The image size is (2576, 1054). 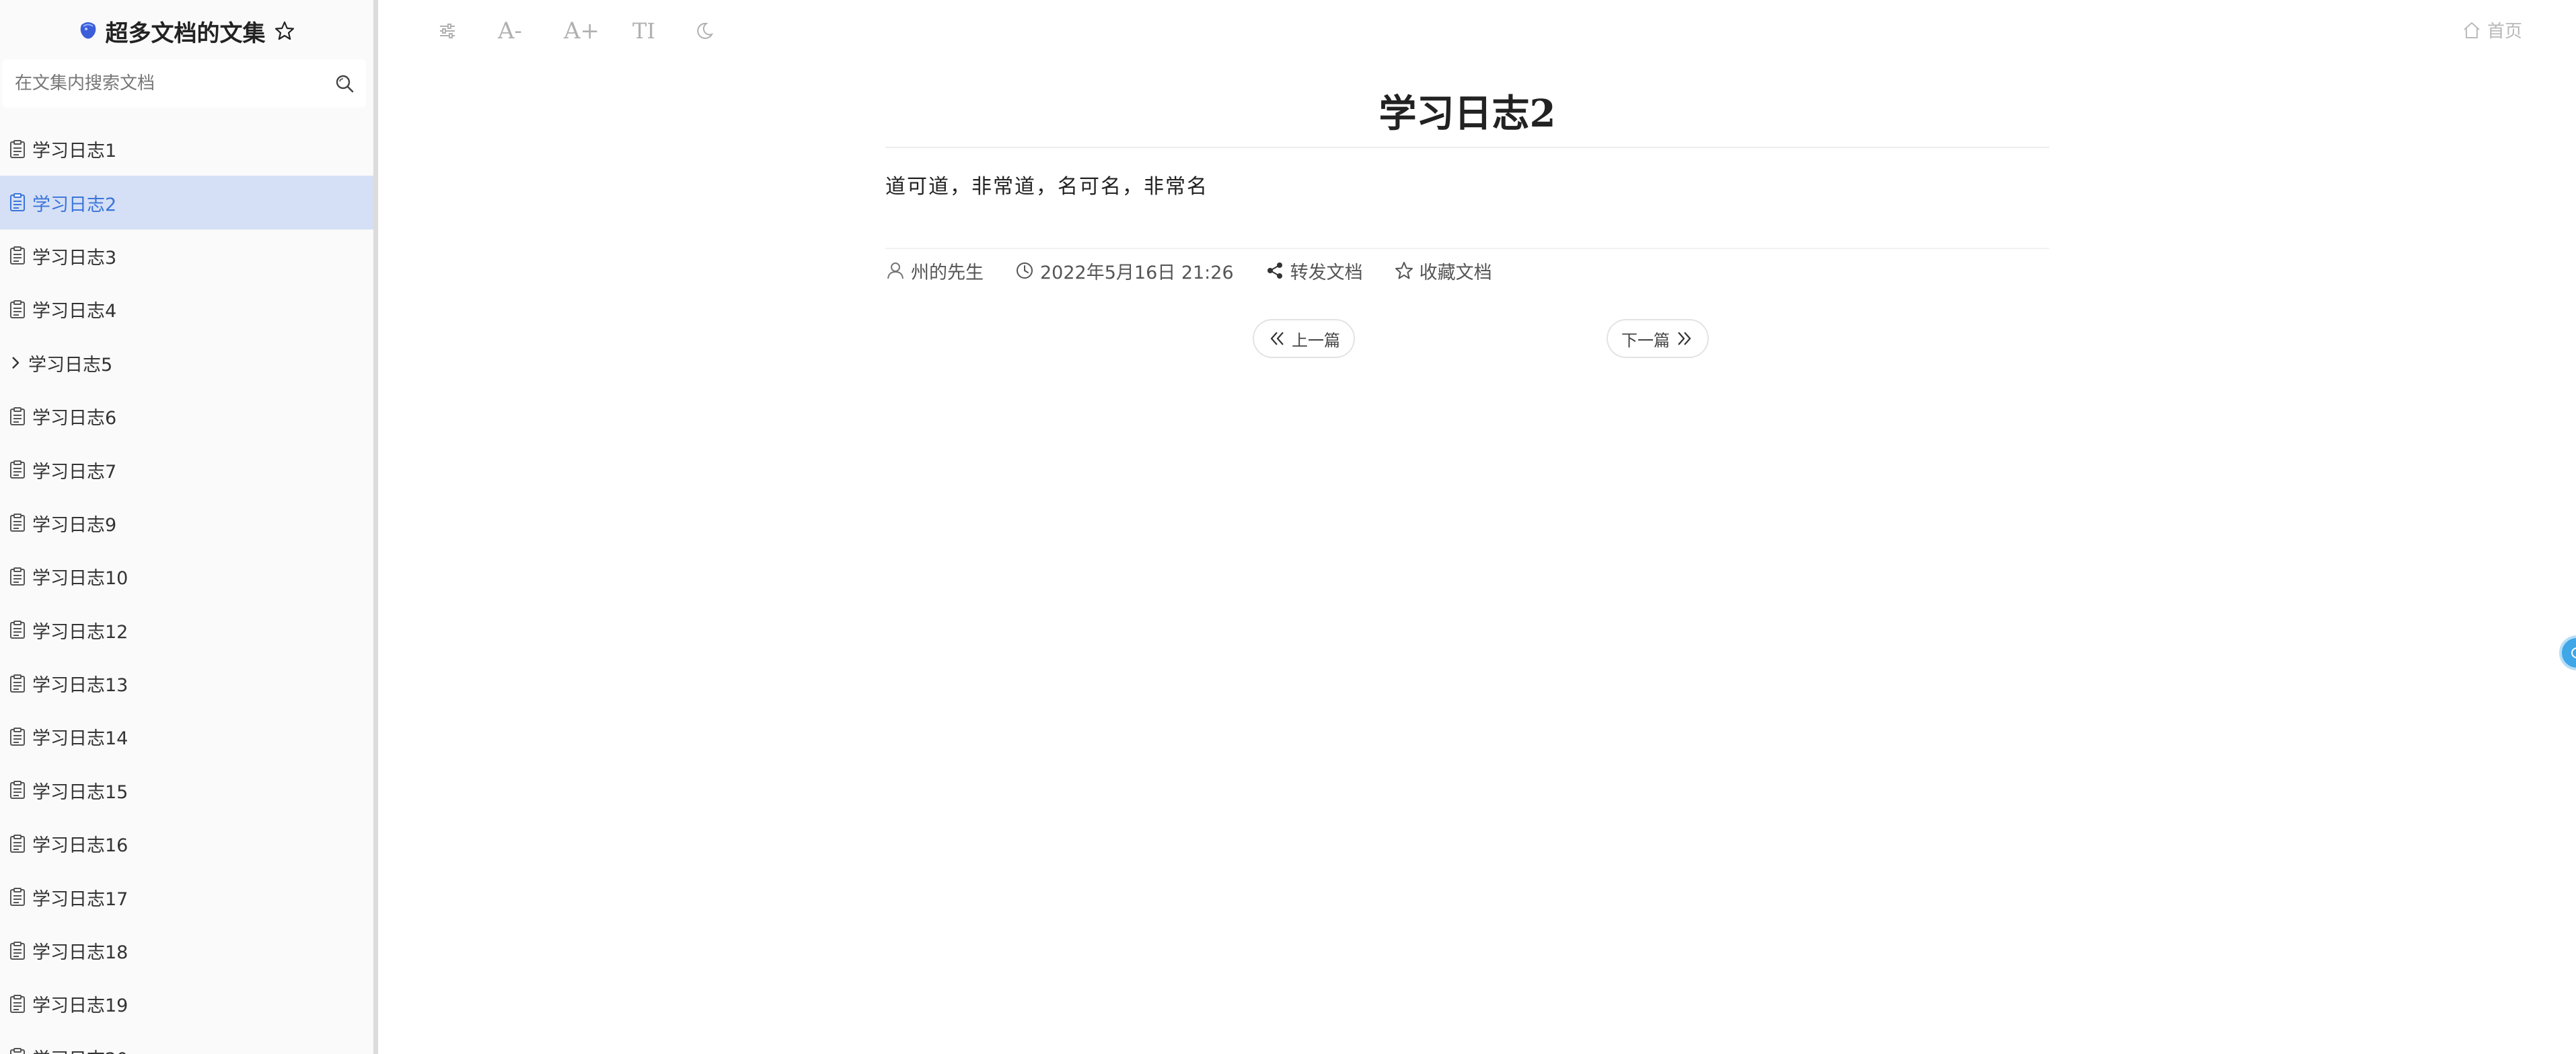 I want to click on next-doc-button: 下一篇, so click(x=1658, y=338).